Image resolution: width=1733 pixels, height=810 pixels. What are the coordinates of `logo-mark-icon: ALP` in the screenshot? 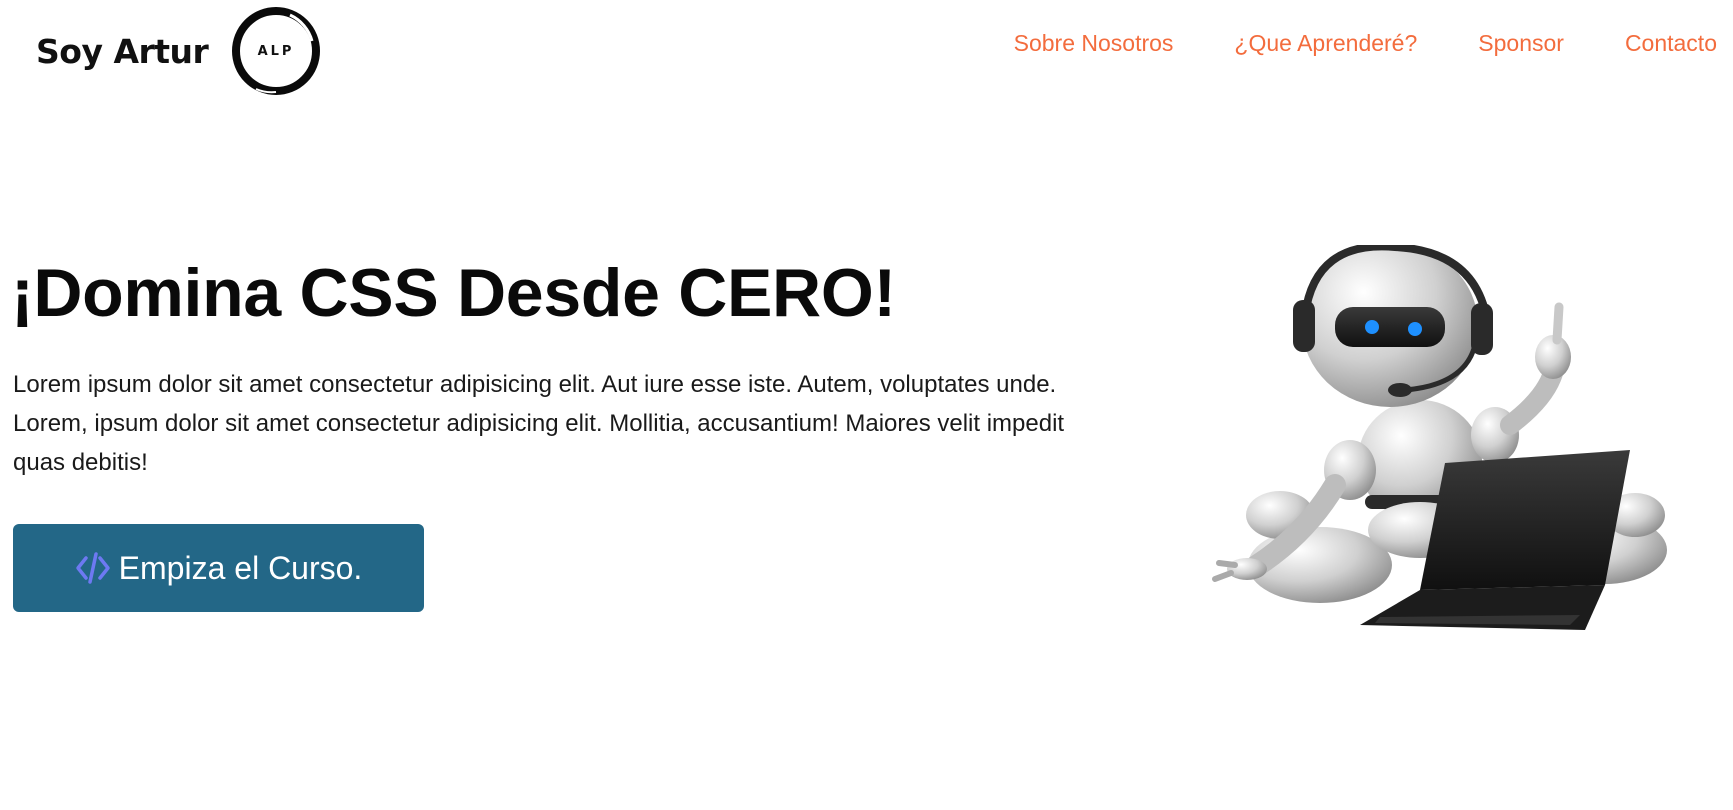 It's located at (276, 51).